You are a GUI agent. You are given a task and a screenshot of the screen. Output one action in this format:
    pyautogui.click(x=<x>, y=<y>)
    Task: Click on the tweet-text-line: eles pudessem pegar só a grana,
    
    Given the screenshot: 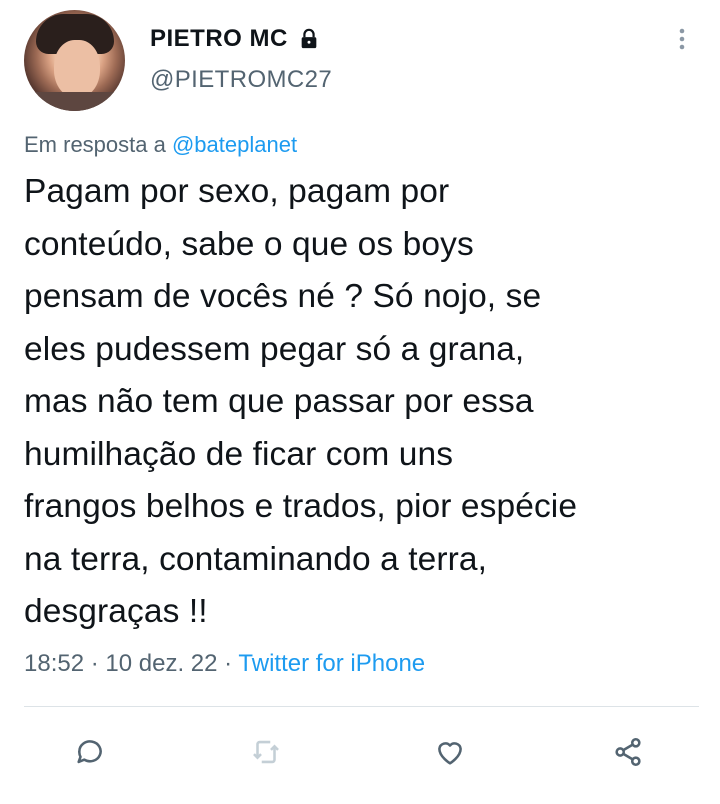 What is the action you would take?
    pyautogui.click(x=274, y=349)
    